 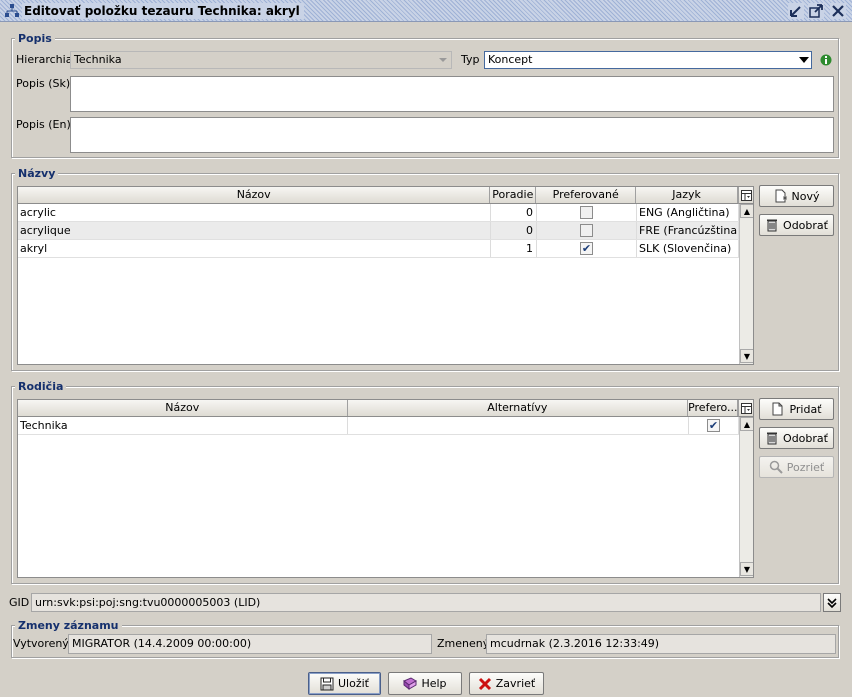 I want to click on close-red-icon, so click(x=484, y=683).